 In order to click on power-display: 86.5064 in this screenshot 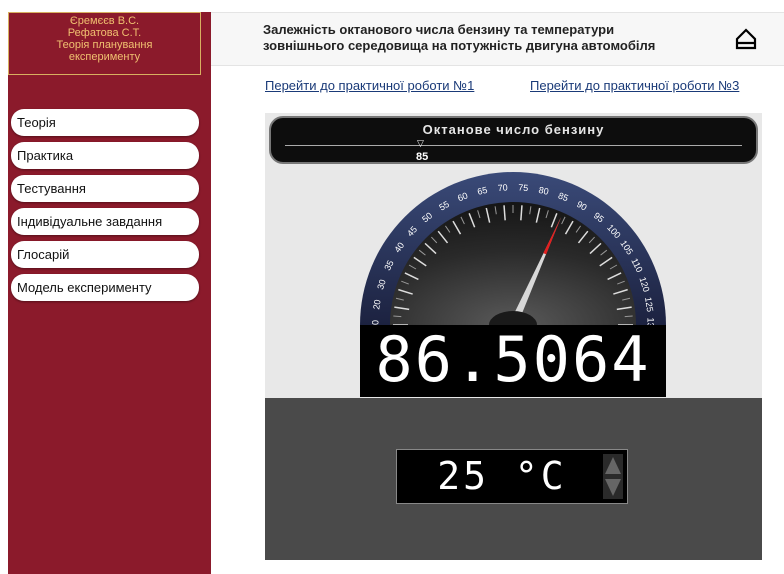, I will do `click(513, 360)`.